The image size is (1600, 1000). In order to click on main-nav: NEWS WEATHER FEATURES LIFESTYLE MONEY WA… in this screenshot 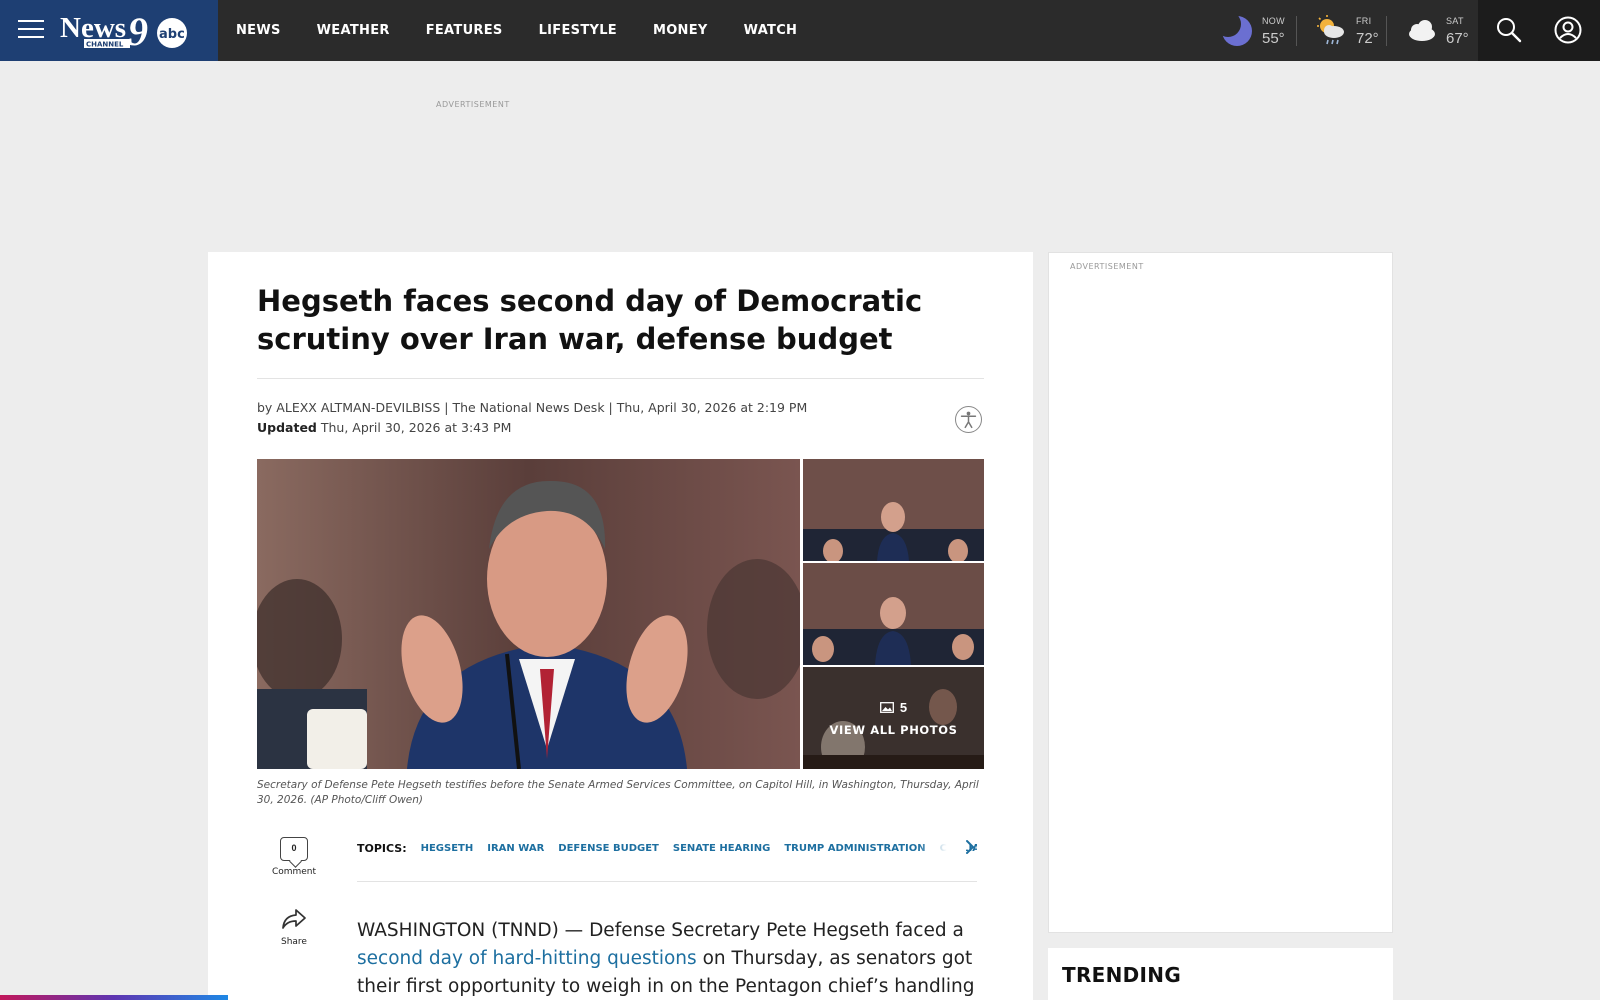, I will do `click(534, 30)`.